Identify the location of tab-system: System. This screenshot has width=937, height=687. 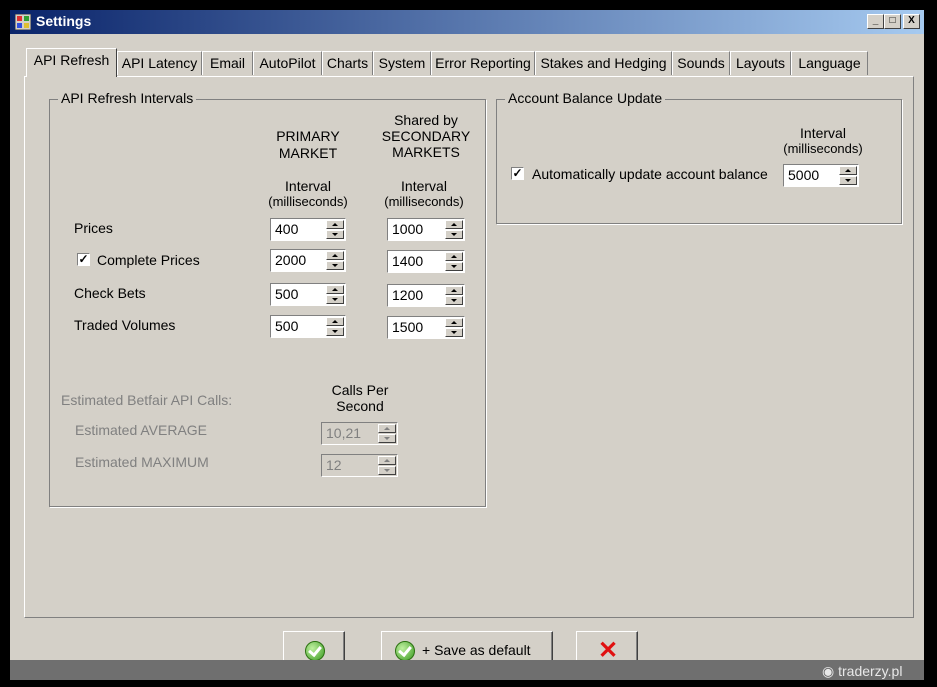
(402, 63).